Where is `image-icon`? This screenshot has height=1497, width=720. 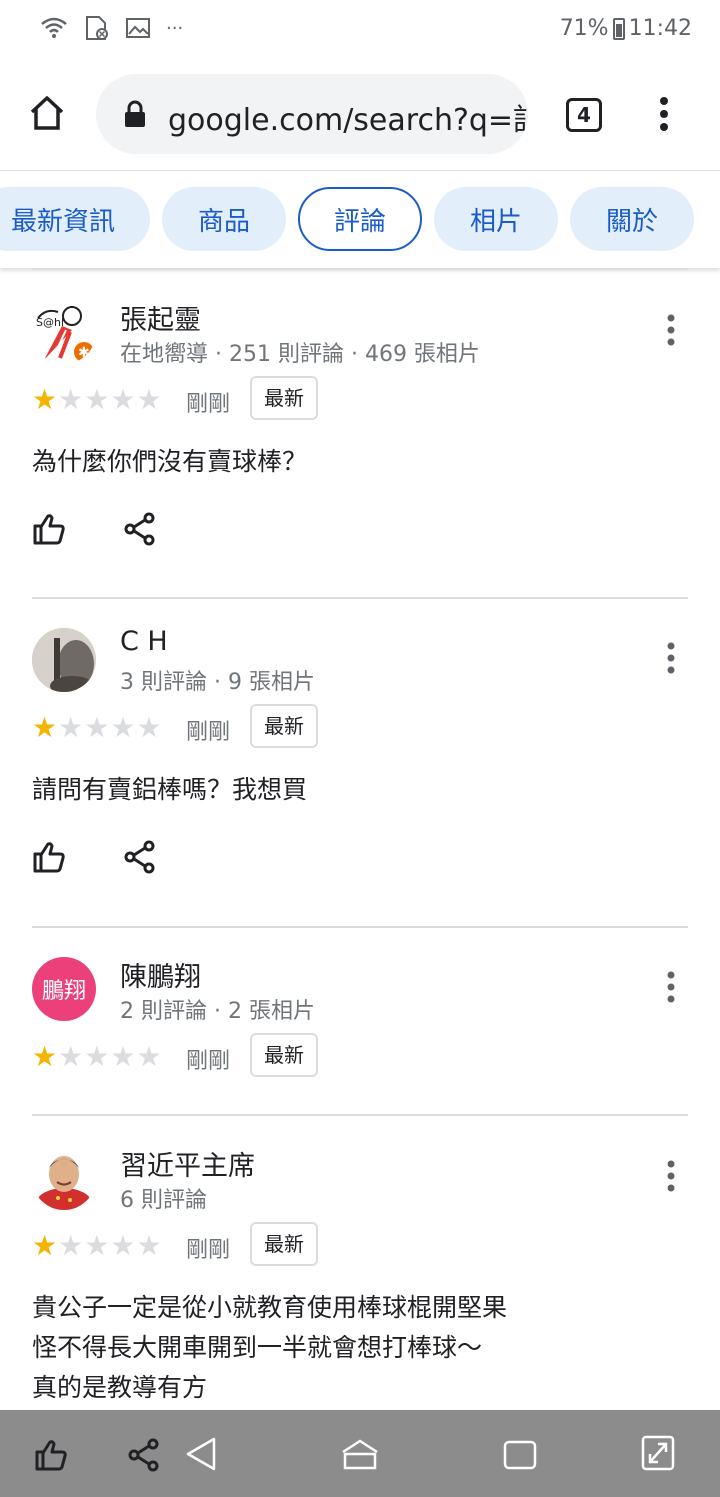
image-icon is located at coordinates (138, 28).